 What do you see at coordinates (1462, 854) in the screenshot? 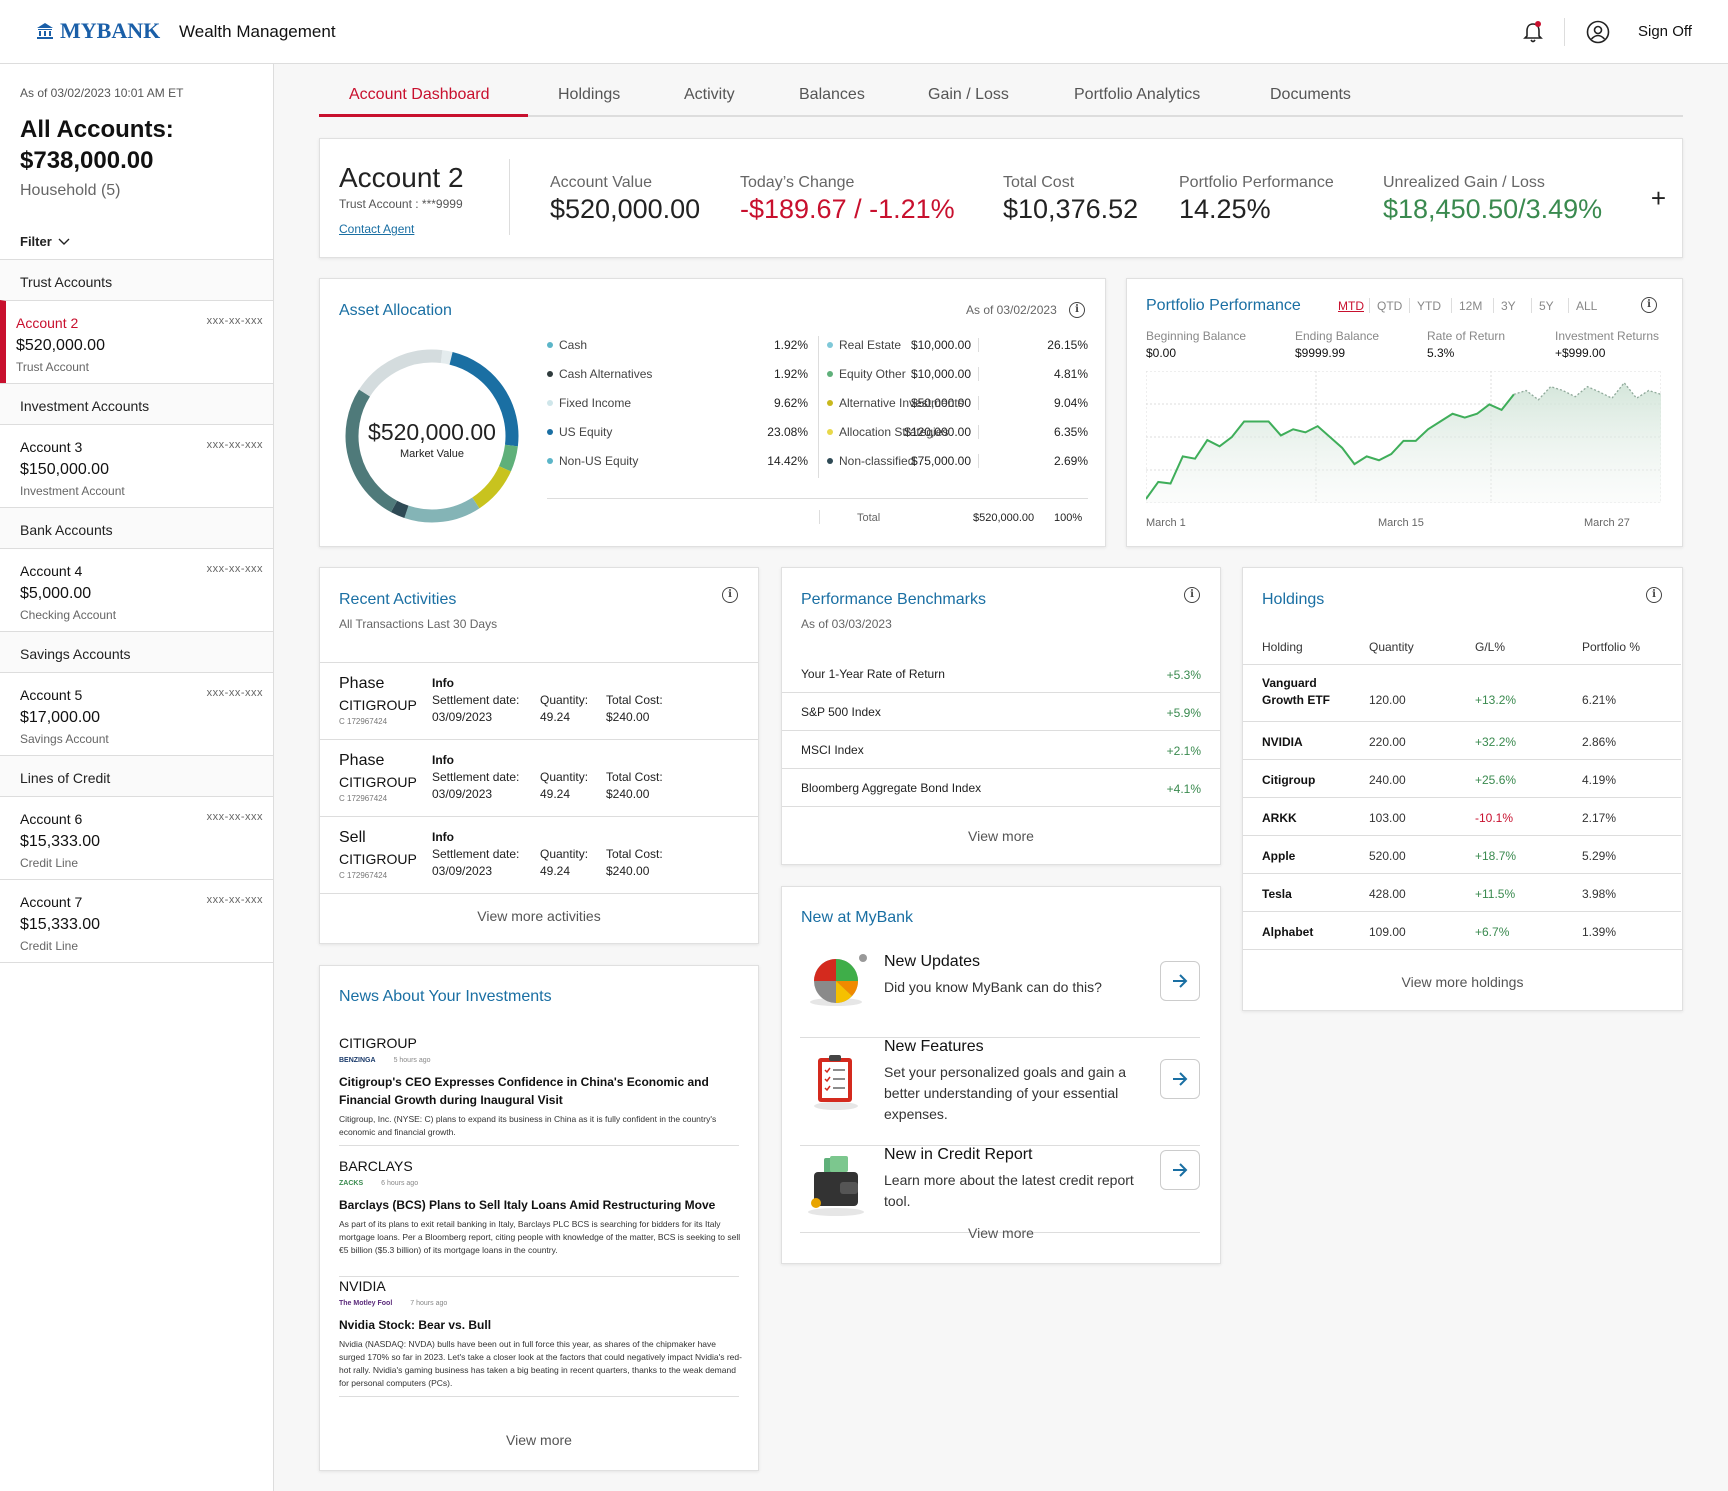
I see `holding-row: Apple 520.00 +18.7% 5.29%` at bounding box center [1462, 854].